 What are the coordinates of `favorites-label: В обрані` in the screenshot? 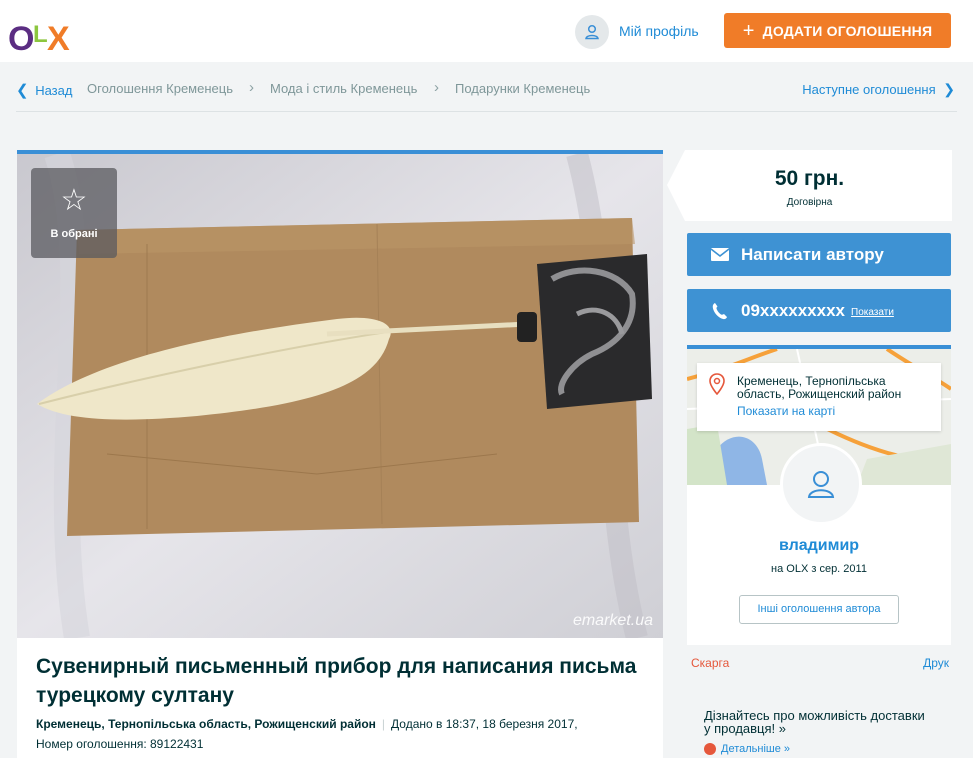 It's located at (74, 234).